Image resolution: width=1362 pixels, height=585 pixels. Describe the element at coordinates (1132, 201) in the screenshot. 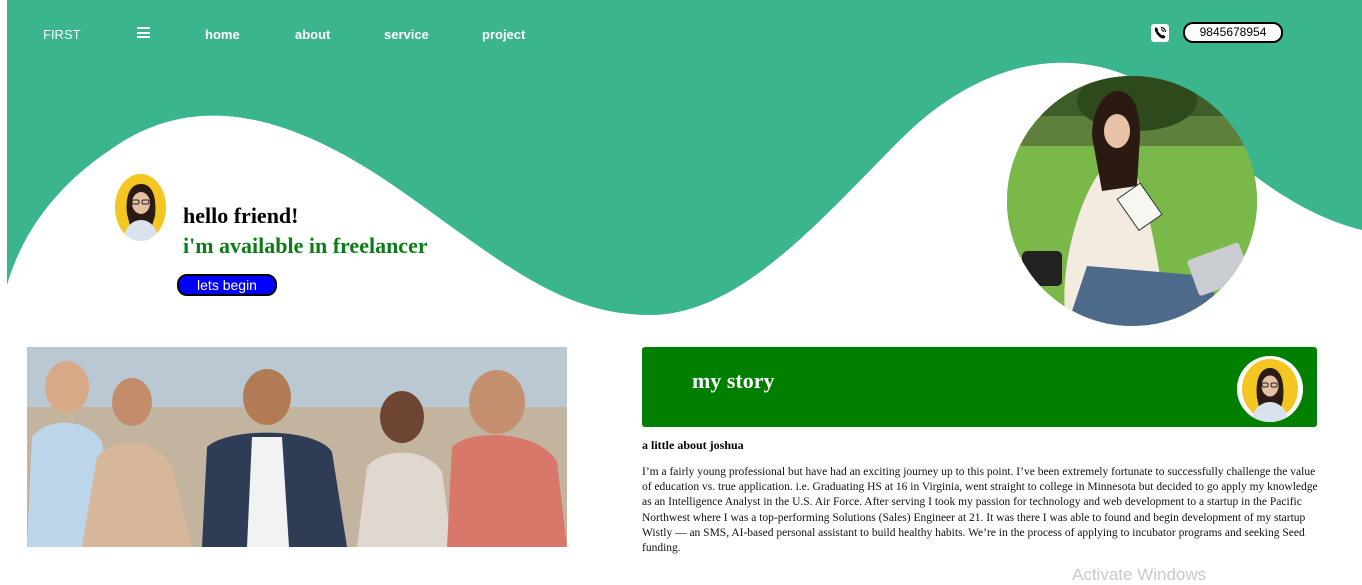

I see `hero-photo` at that location.